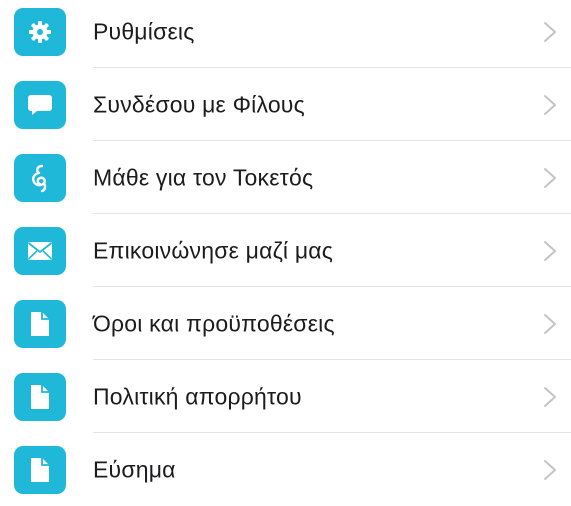  I want to click on menu-item-credits: Εύσημα, so click(285, 469).